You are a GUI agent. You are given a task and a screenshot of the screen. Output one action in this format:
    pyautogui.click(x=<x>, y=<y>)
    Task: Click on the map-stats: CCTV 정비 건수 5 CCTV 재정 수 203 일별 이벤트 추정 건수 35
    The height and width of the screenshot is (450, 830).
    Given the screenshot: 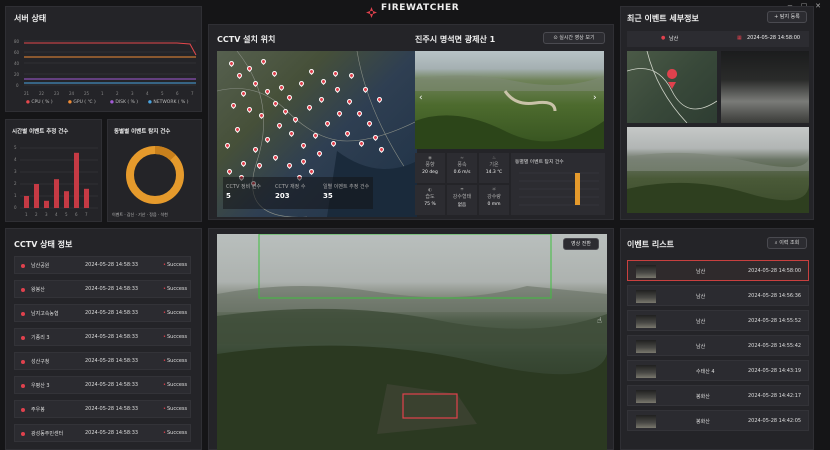 What is the action you would take?
    pyautogui.click(x=298, y=193)
    